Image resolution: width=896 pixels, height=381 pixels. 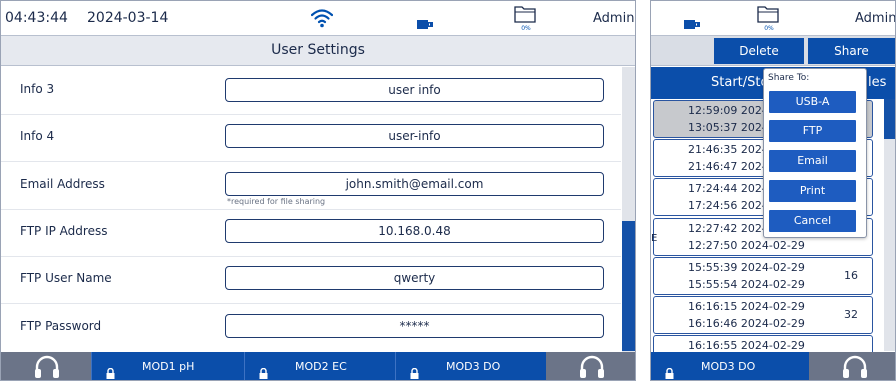 I want to click on row-stop-time: 12:27:50 2024-02-29, so click(x=746, y=245).